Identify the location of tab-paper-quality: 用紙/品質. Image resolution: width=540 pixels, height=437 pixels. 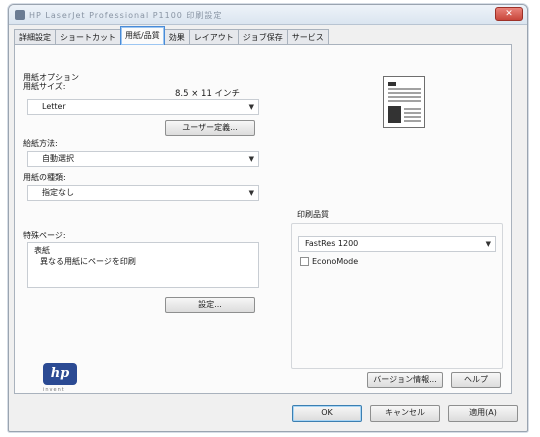
(142, 35).